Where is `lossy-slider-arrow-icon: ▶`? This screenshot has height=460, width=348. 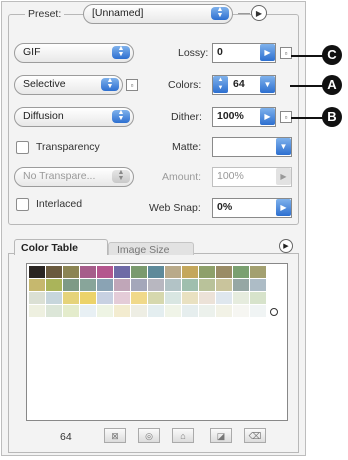 lossy-slider-arrow-icon: ▶ is located at coordinates (267, 52).